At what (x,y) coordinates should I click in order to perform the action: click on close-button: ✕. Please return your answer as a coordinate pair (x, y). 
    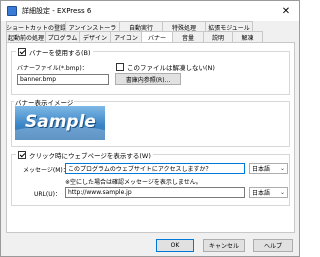
    Looking at the image, I should click on (286, 11).